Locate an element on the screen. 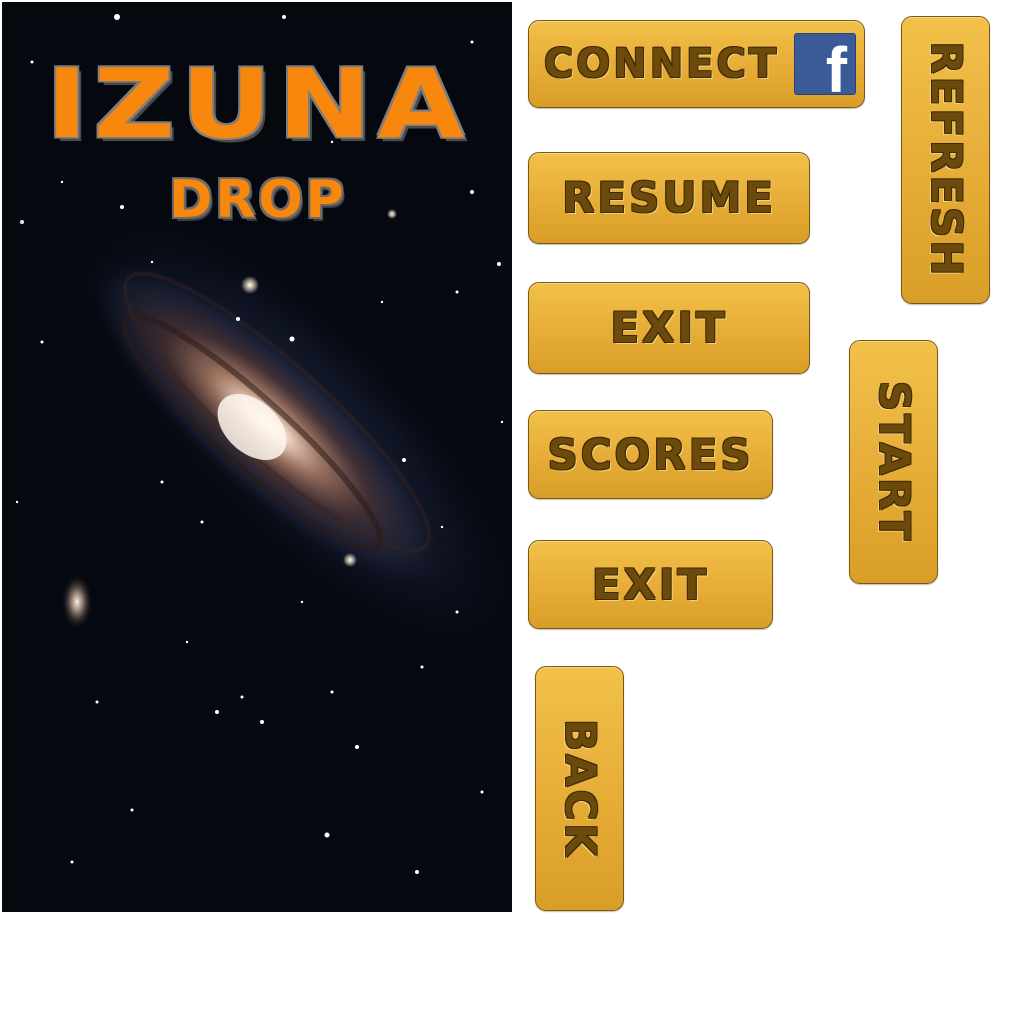  refresh-label: REFRESH is located at coordinates (946, 160).